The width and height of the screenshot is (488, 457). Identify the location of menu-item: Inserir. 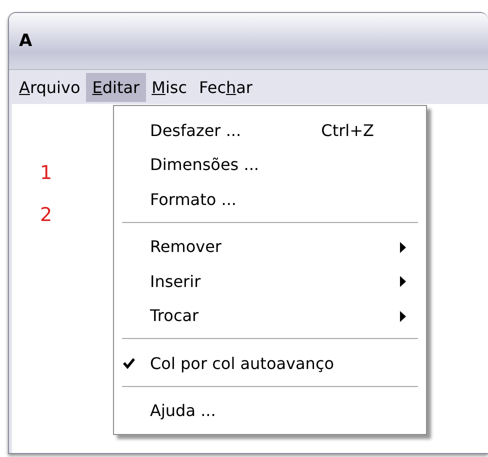
(270, 281).